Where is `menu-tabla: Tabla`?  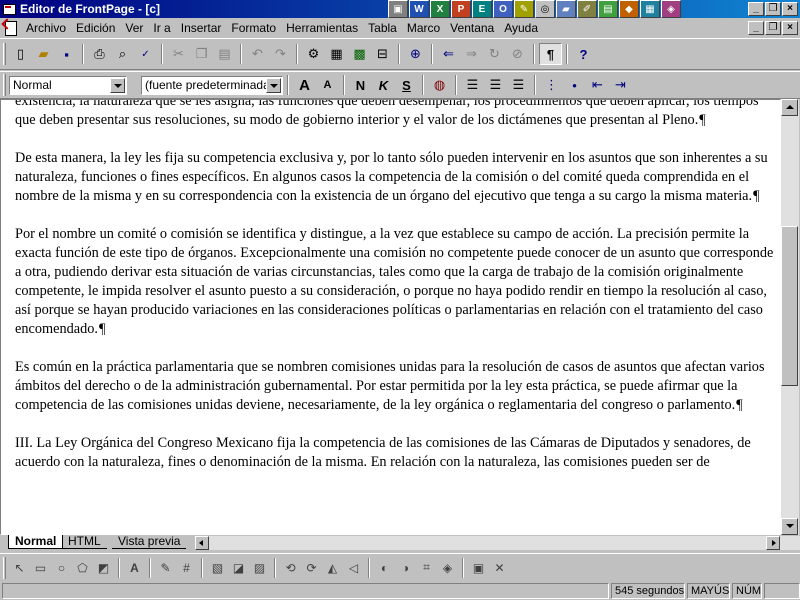
menu-tabla: Tabla is located at coordinates (382, 28).